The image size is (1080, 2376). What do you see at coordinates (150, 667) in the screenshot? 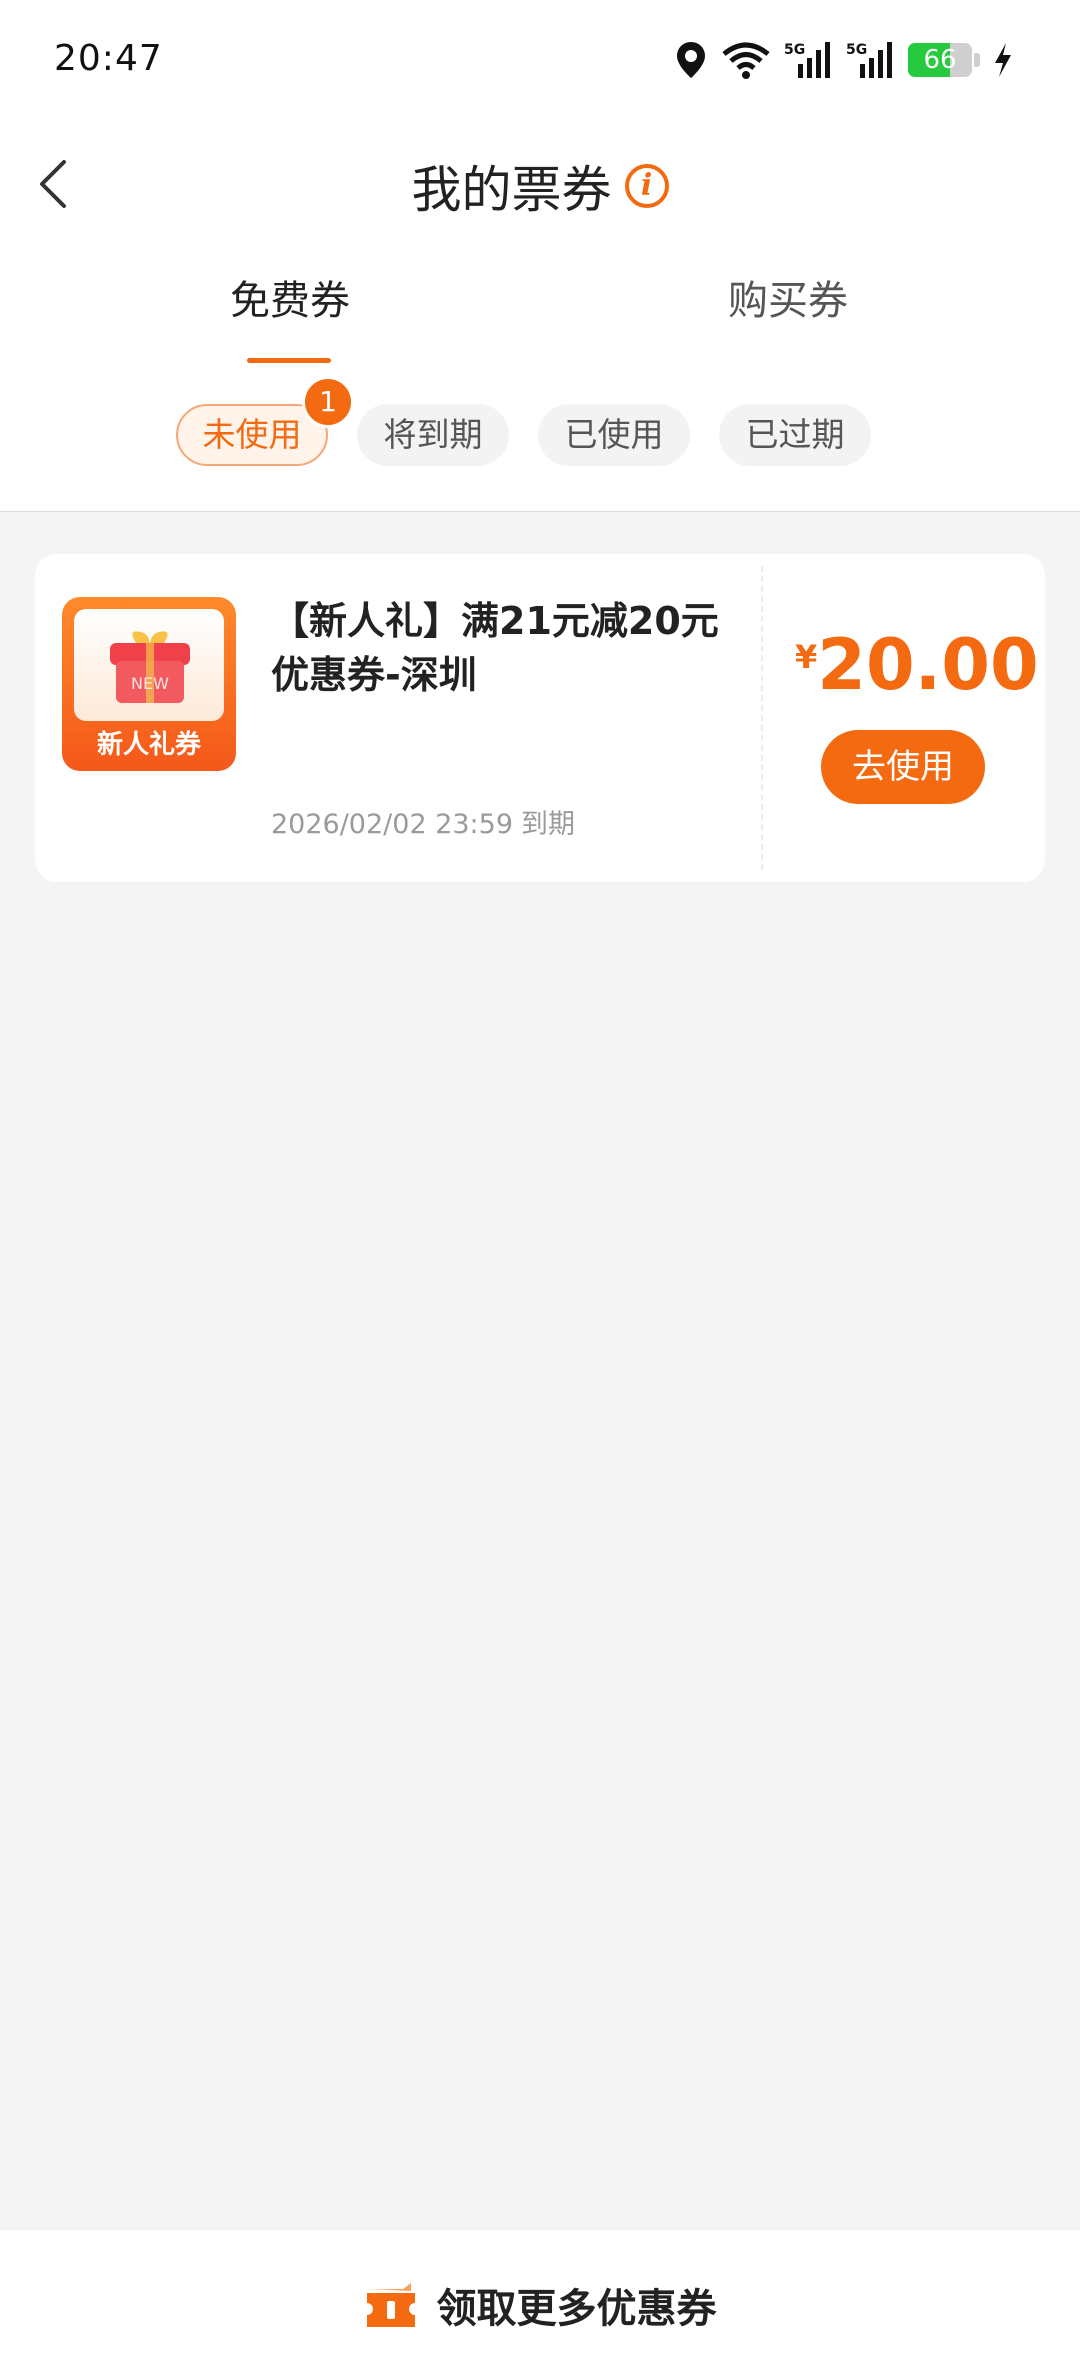
I see `gift-icon: NEW` at bounding box center [150, 667].